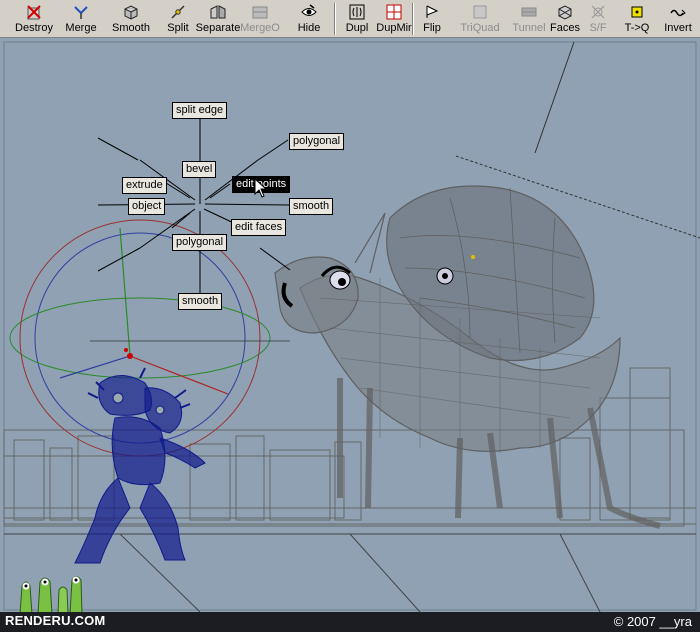  Describe the element at coordinates (637, 28) in the screenshot. I see `tri-to-quad-label: T->Q` at that location.